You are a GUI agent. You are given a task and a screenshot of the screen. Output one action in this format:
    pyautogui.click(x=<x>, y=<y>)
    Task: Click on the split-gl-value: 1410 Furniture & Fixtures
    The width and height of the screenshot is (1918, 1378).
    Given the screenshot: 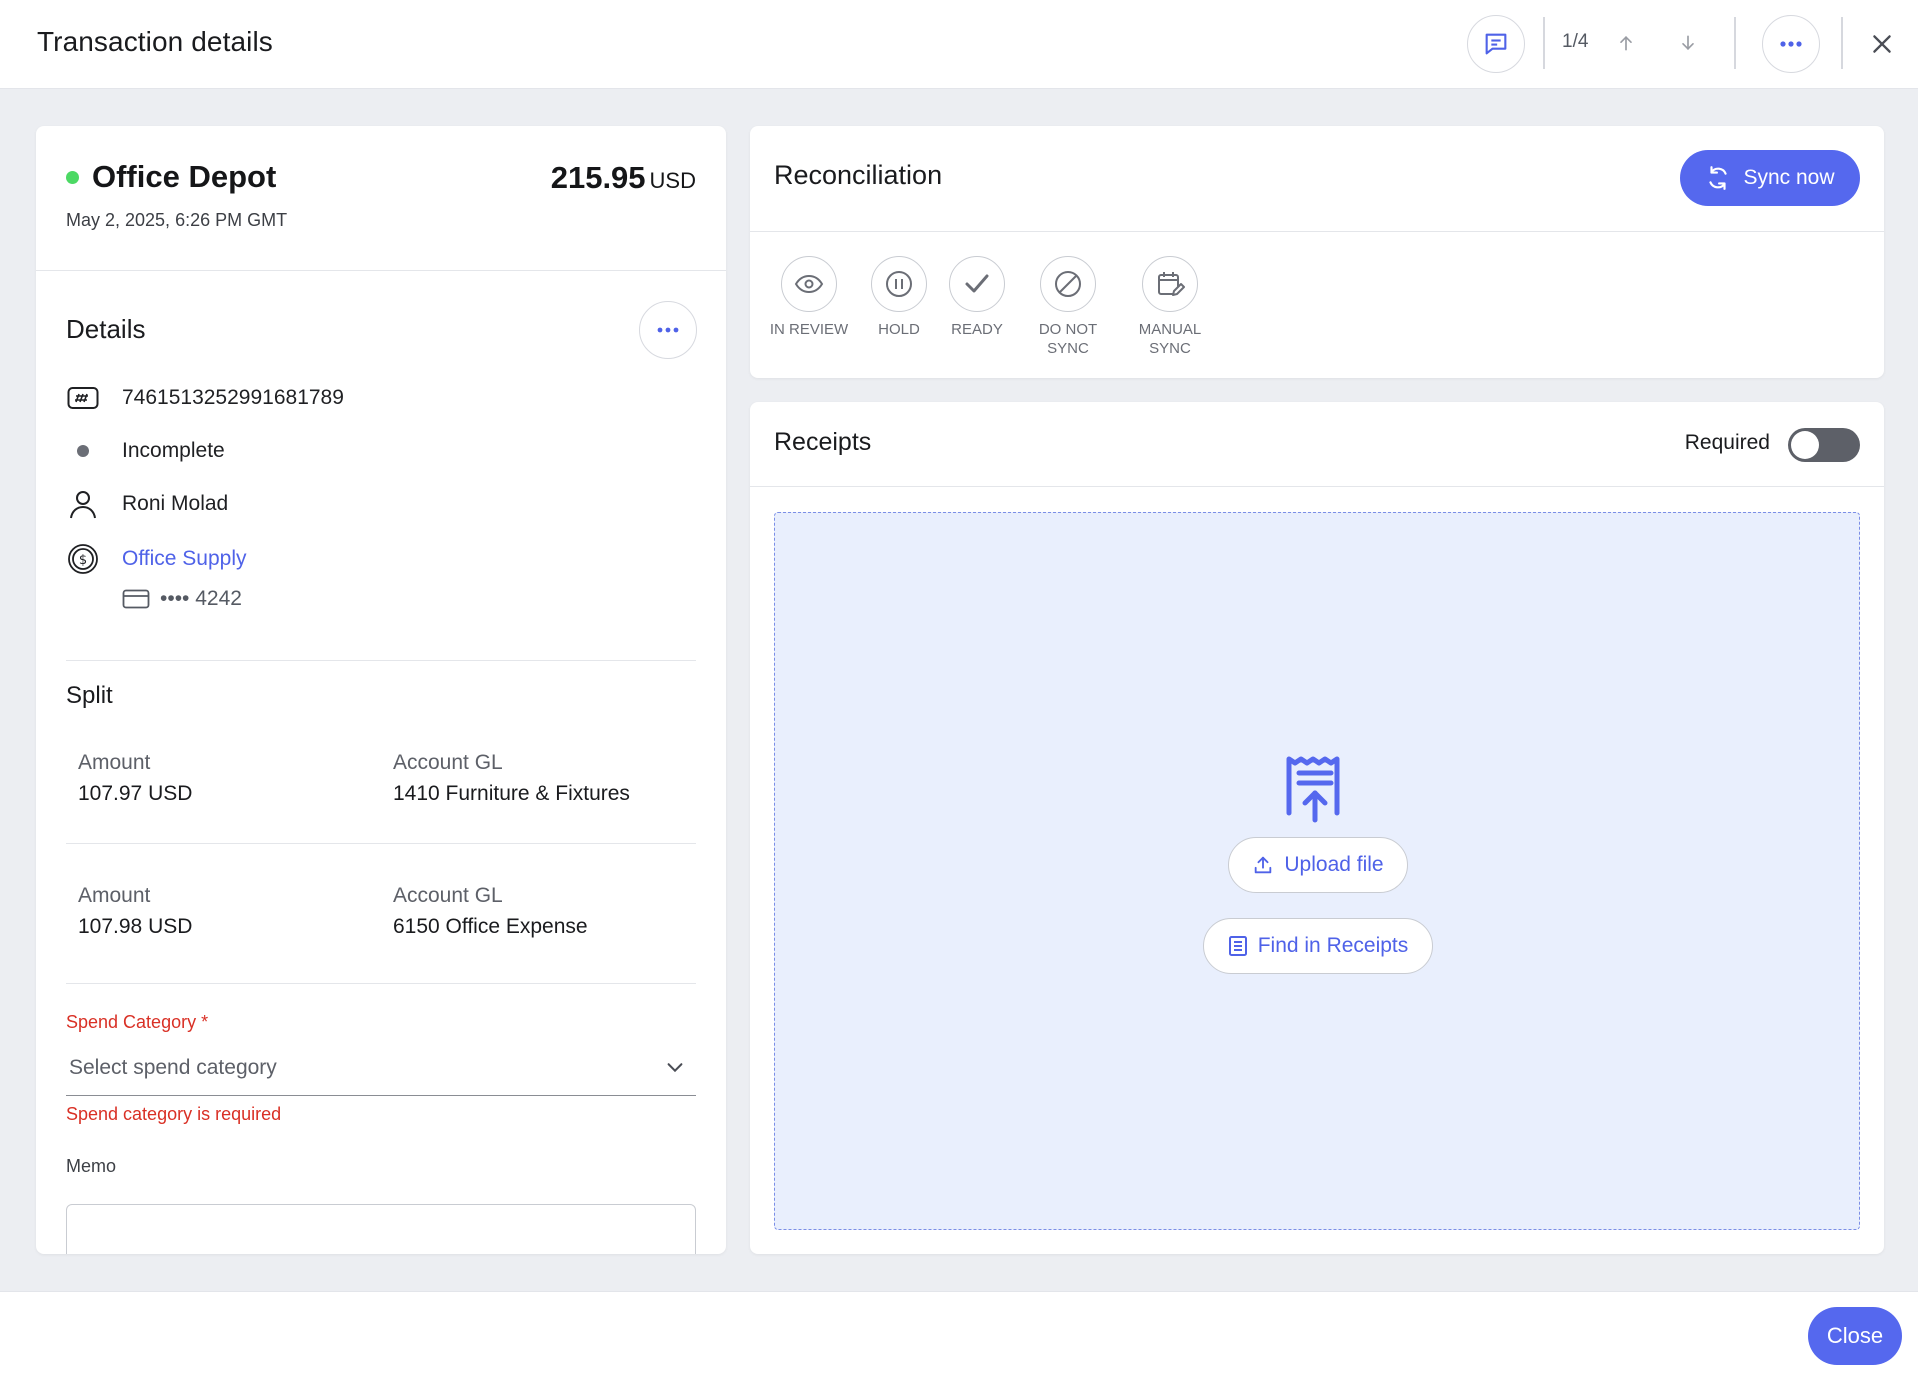 What is the action you would take?
    pyautogui.click(x=511, y=793)
    